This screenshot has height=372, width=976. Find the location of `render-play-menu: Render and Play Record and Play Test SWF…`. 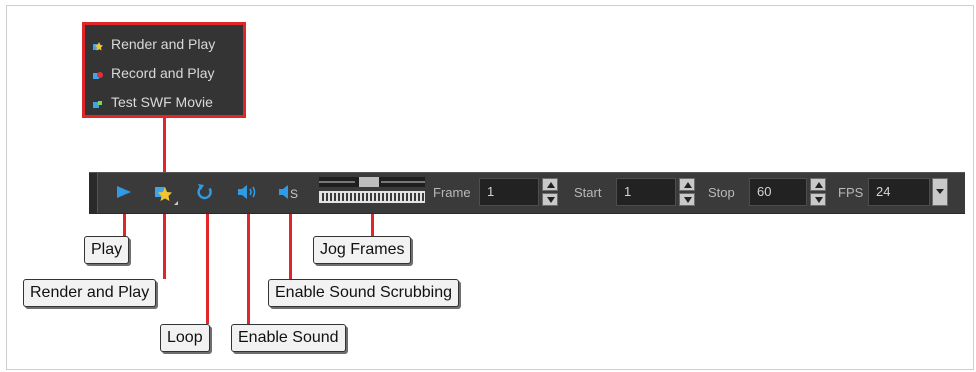

render-play-menu: Render and Play Record and Play Test SWF… is located at coordinates (164, 70).